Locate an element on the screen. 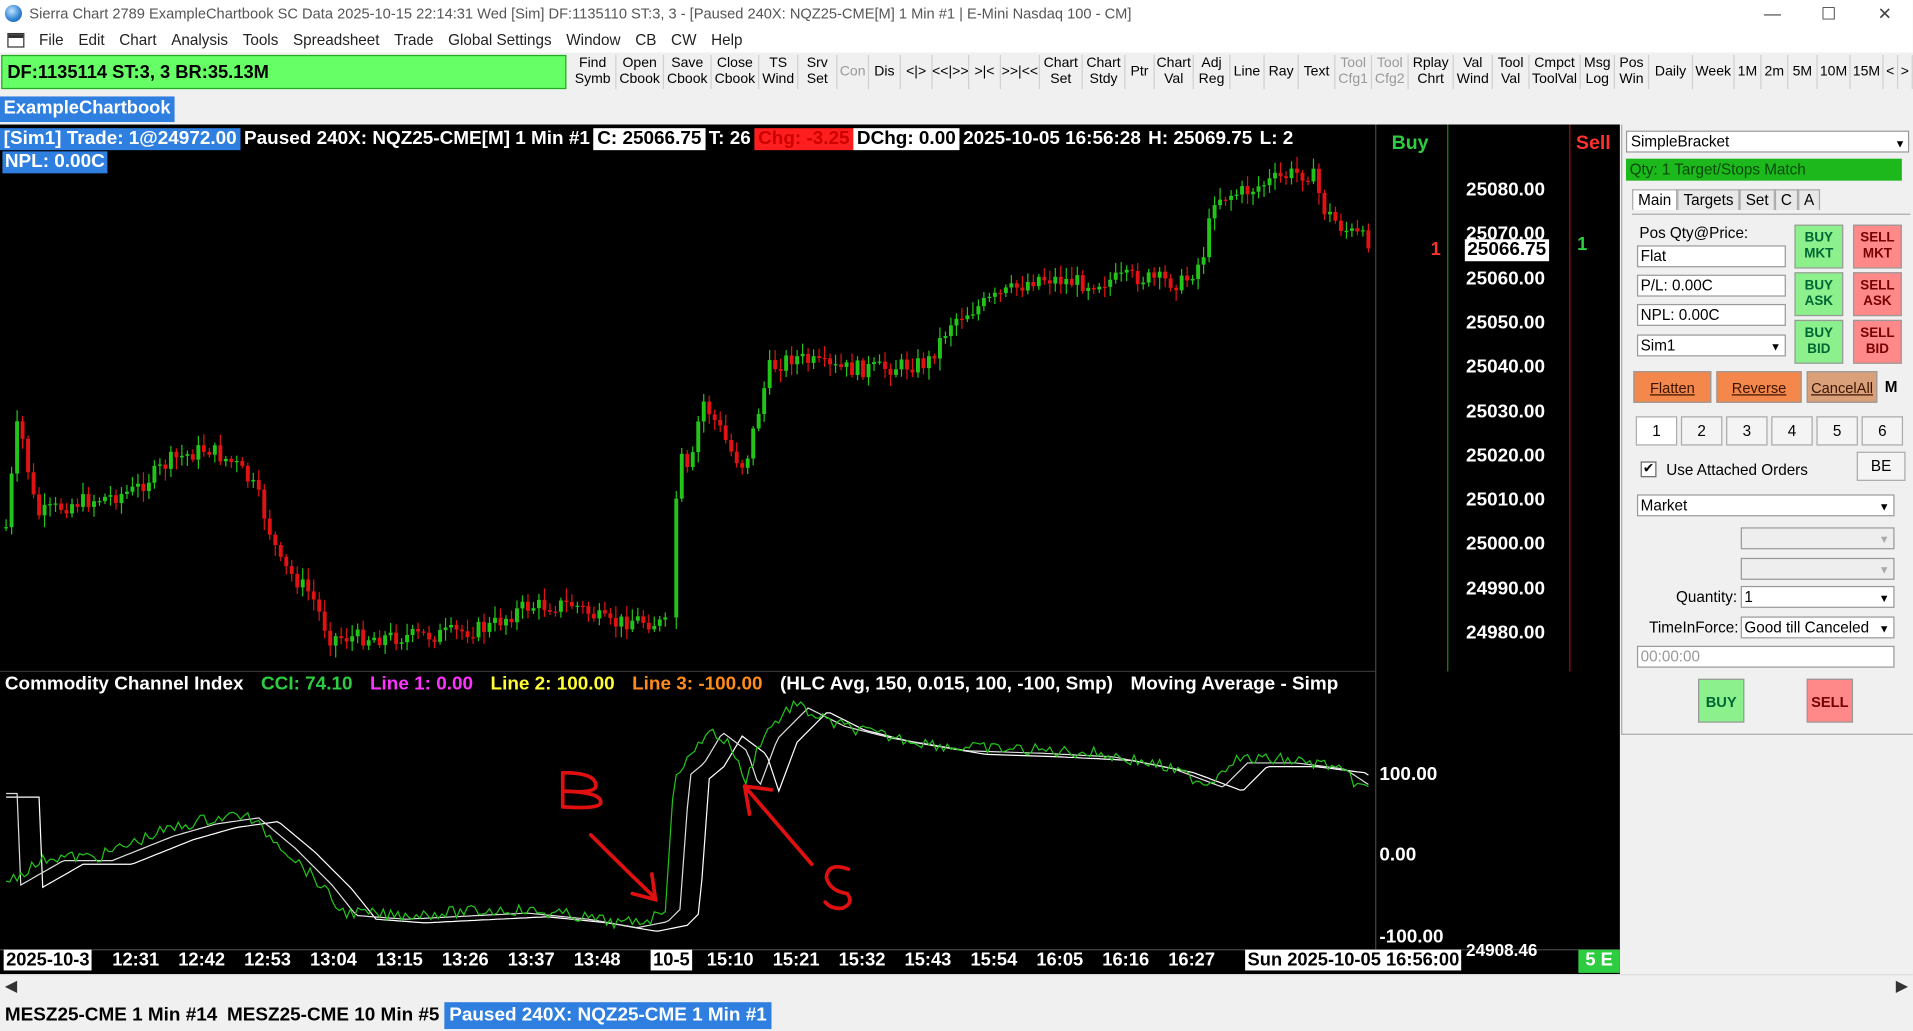  menu-item-analysis: Analysis is located at coordinates (199, 39).